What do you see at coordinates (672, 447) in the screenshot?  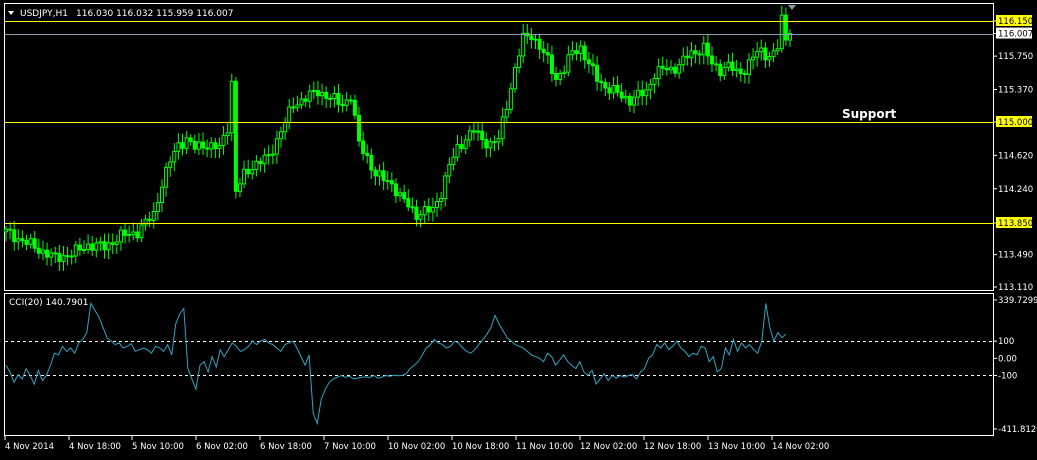 I see `time-tick-label: 12 Nov 18:00` at bounding box center [672, 447].